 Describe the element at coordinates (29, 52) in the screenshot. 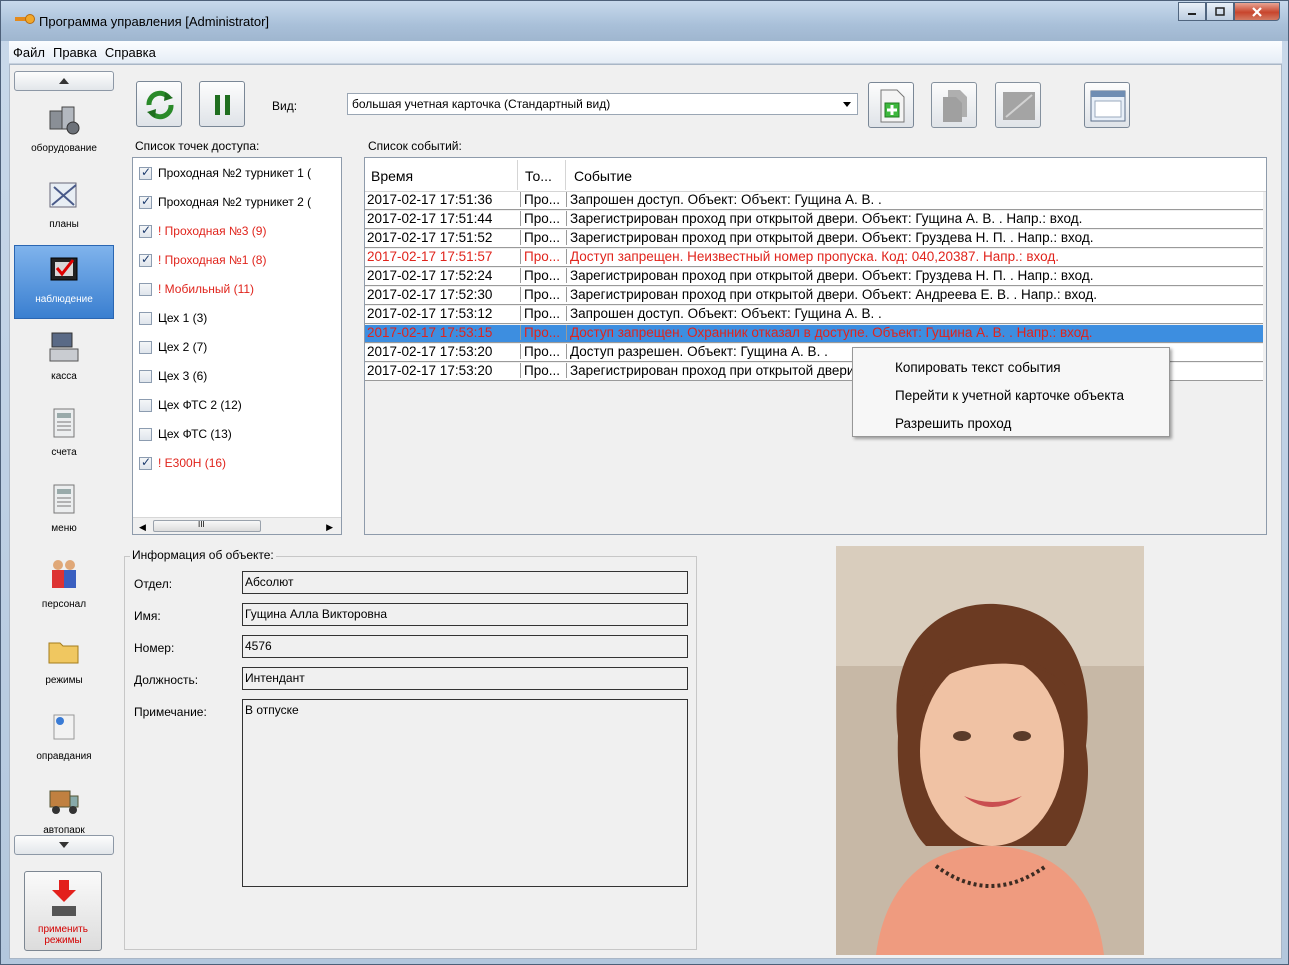

I see `menu-file: Файл` at that location.